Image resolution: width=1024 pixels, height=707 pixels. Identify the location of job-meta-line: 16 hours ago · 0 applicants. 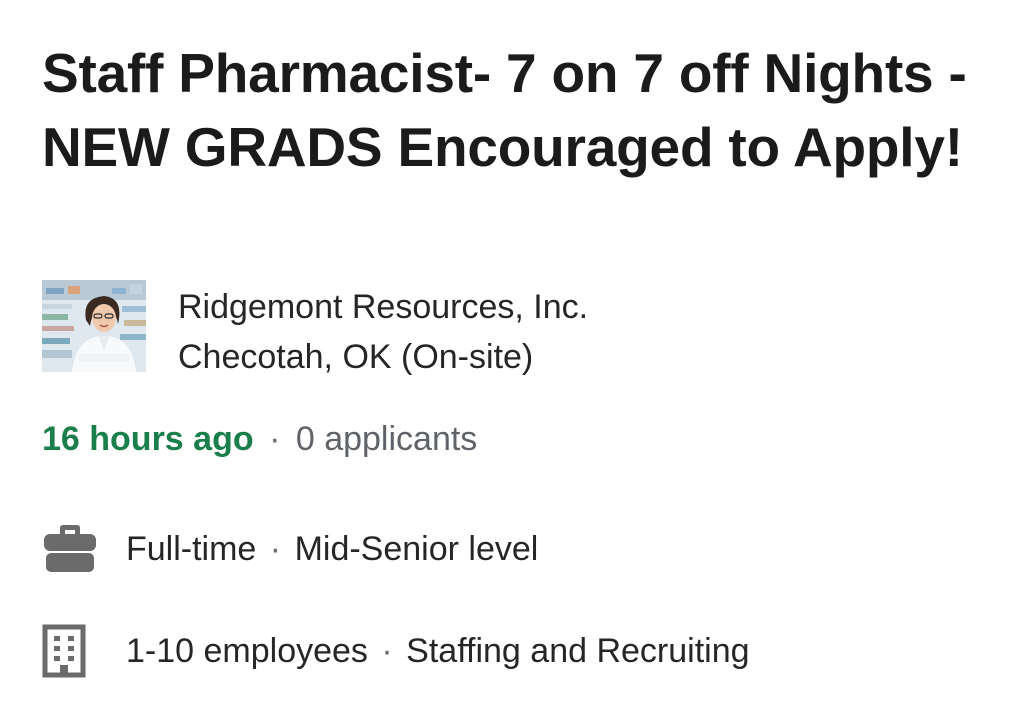
(259, 439).